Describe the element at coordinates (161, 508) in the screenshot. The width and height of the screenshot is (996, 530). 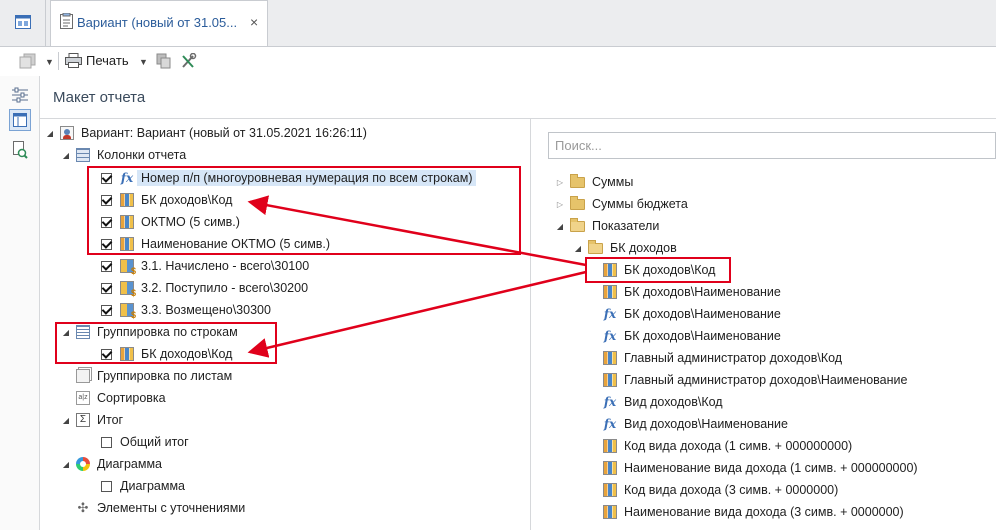
I see `tree-node-refinements: ✣ Элементы с уточнениями` at that location.